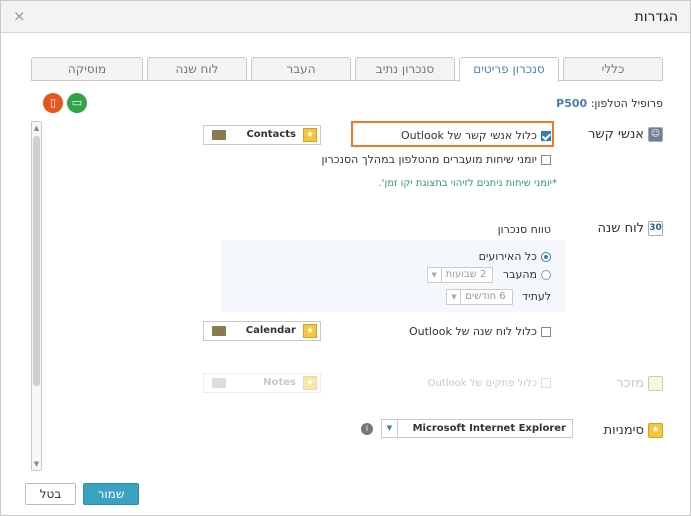 The height and width of the screenshot is (516, 691). Describe the element at coordinates (633, 430) in the screenshot. I see `bookmarks-section-label: ★ סימניות` at that location.